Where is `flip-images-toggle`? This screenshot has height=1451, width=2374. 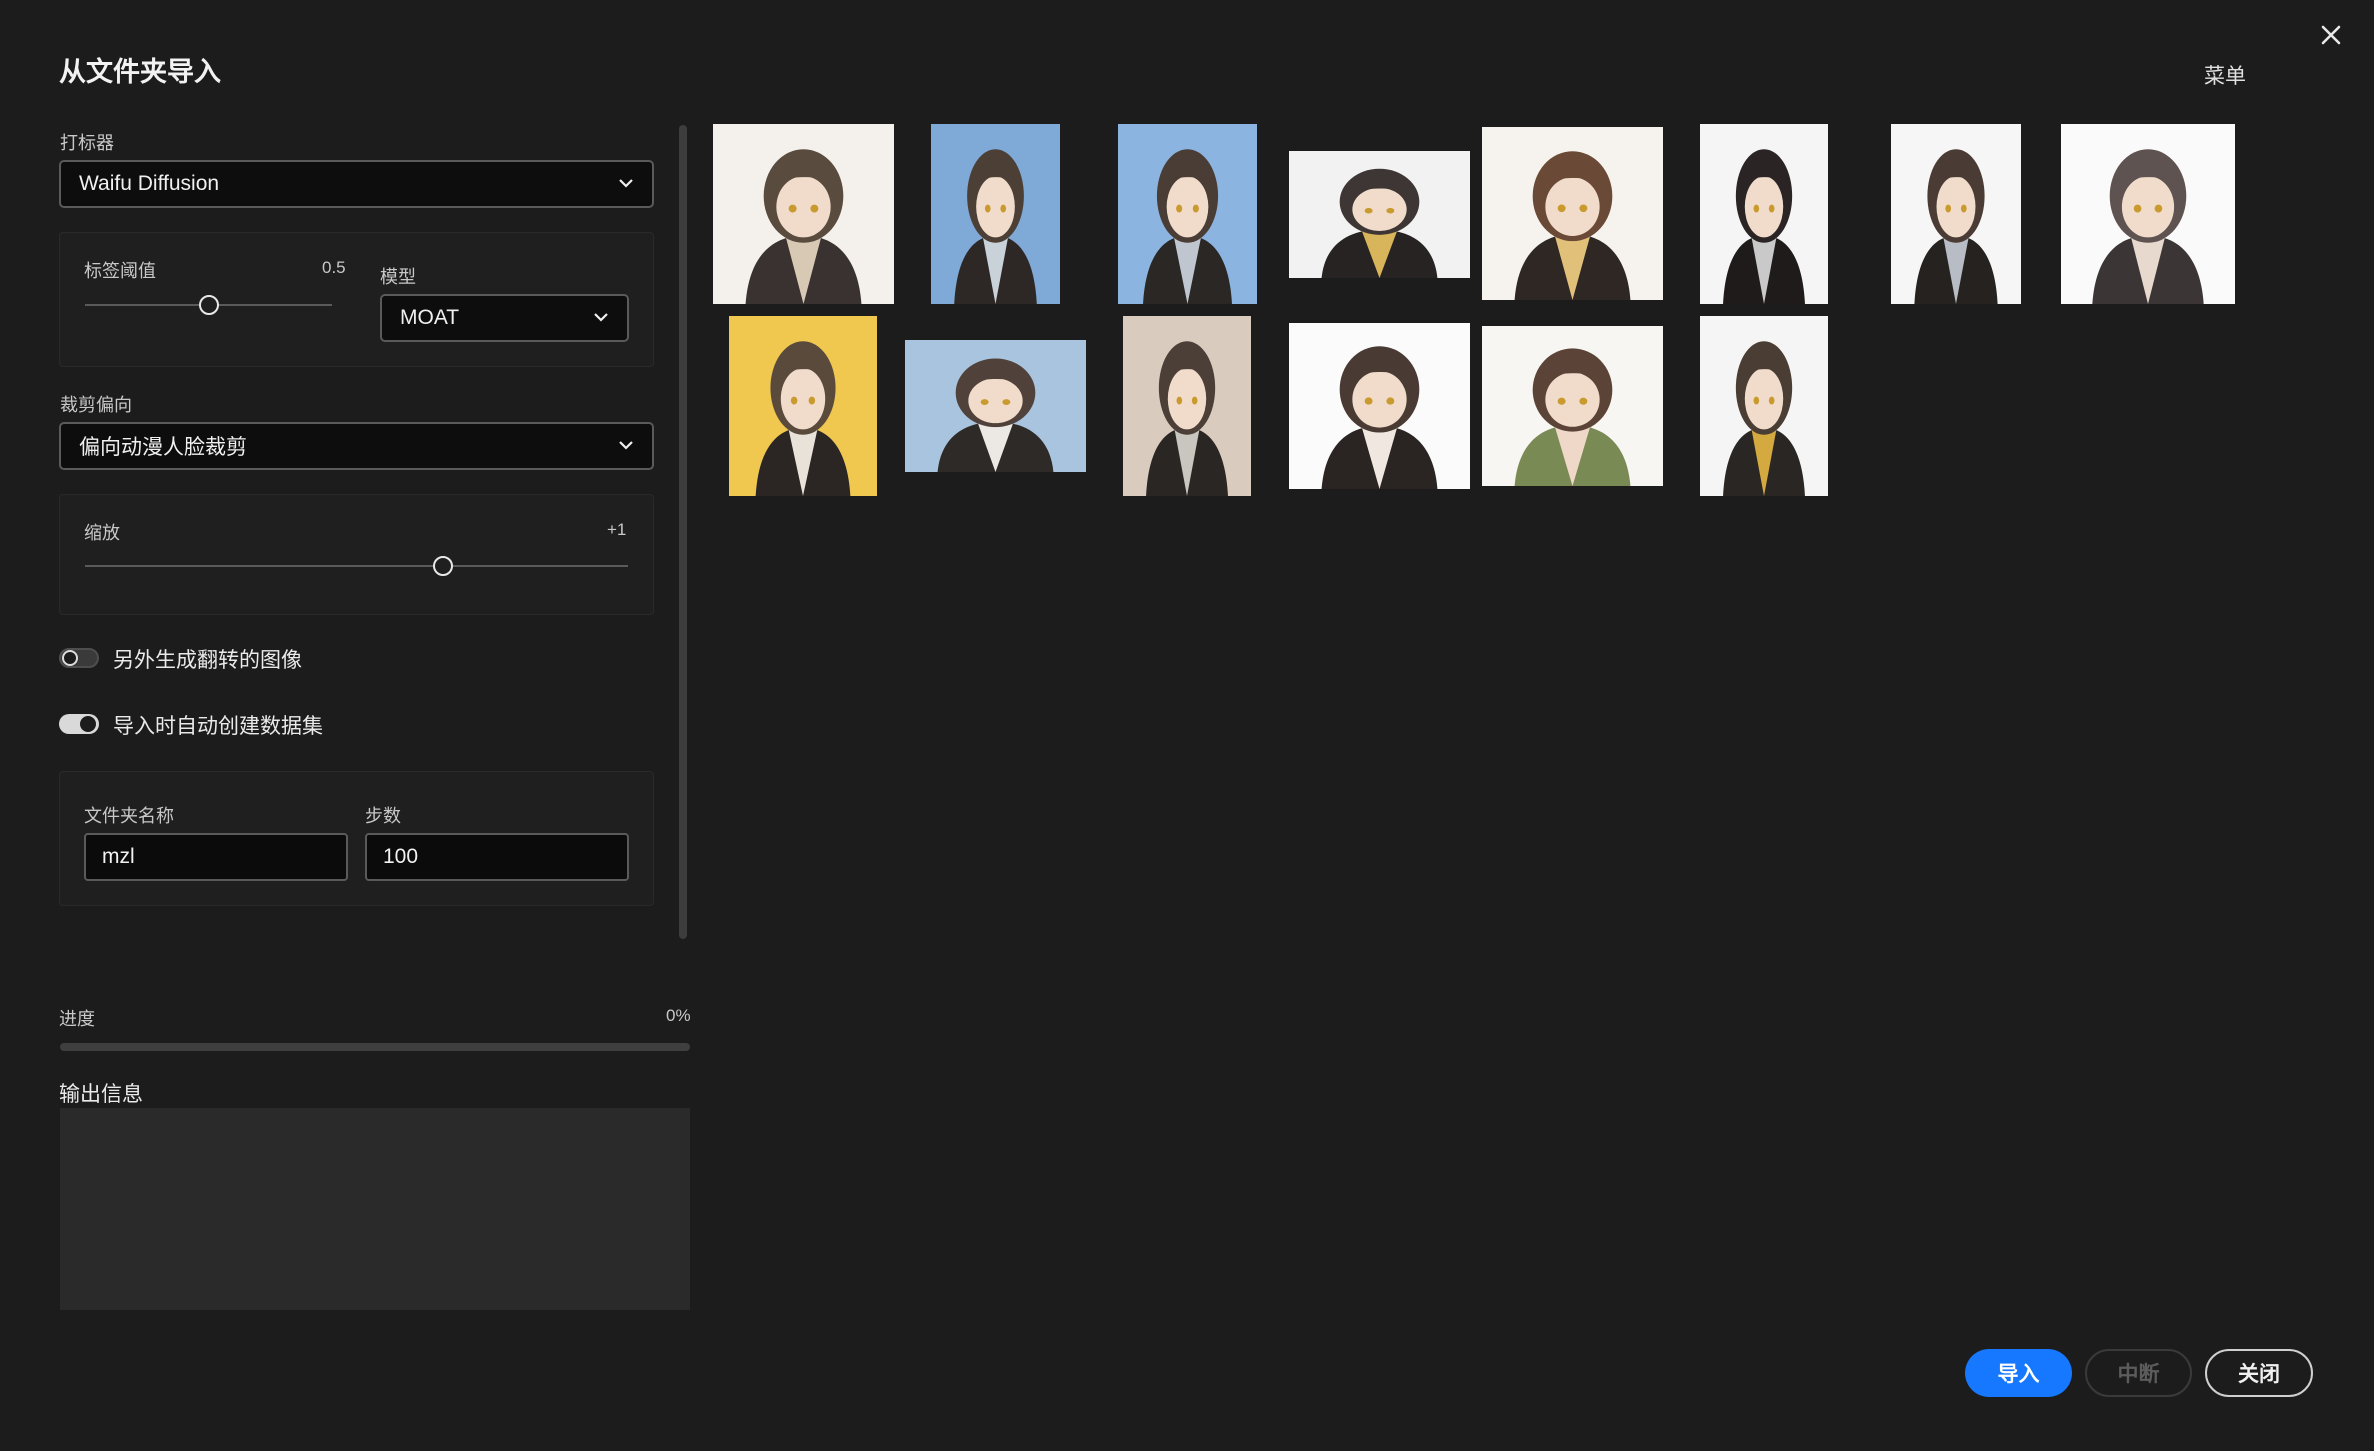 flip-images-toggle is located at coordinates (79, 658).